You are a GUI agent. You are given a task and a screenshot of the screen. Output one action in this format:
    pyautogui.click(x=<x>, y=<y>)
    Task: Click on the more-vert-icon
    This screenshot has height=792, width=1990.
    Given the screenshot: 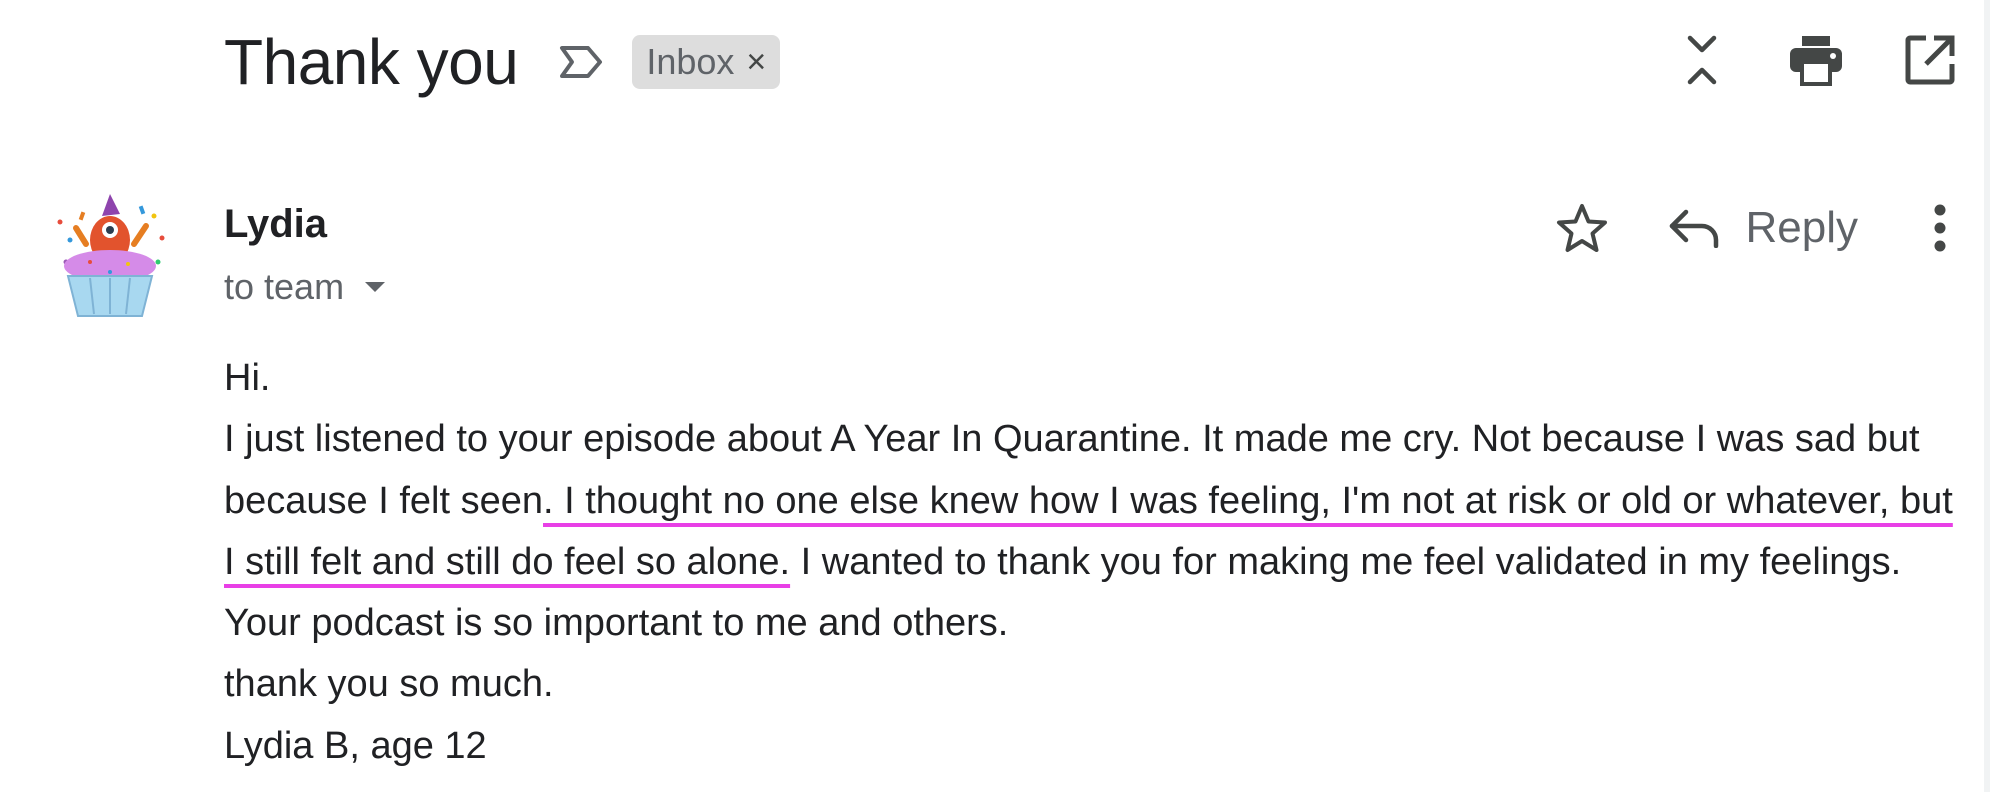 What is the action you would take?
    pyautogui.click(x=1940, y=228)
    